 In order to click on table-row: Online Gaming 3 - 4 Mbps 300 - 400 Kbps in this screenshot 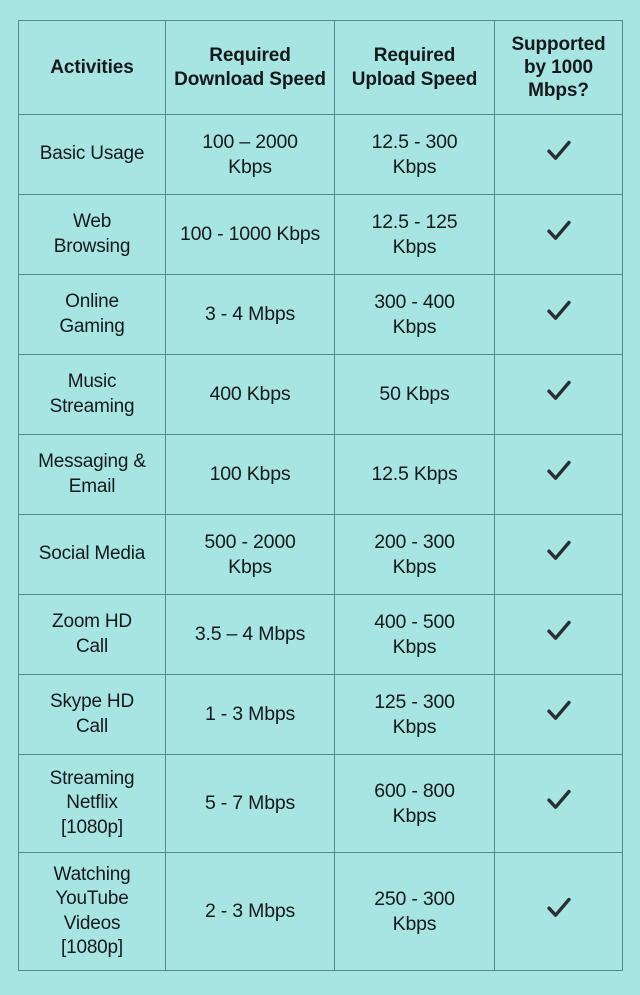, I will do `click(320, 314)`.